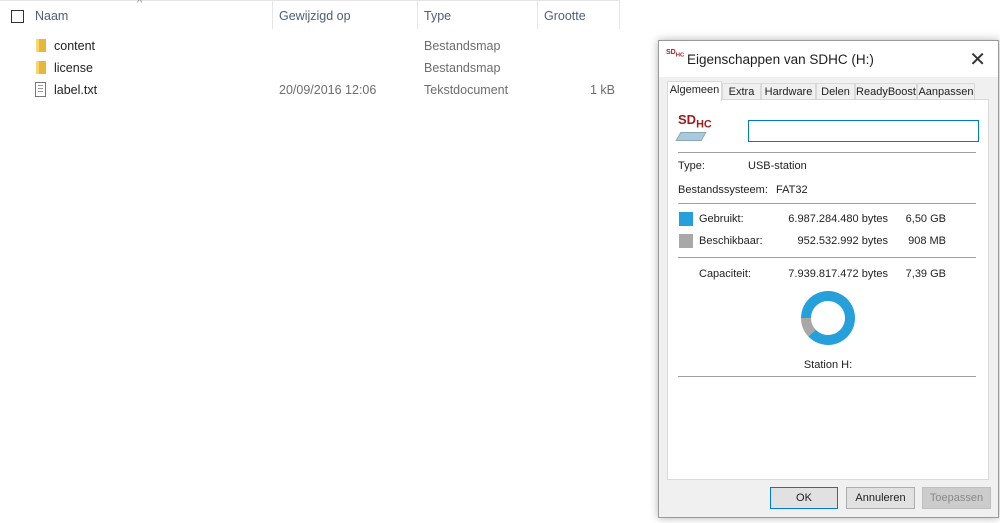  What do you see at coordinates (76, 90) in the screenshot?
I see `file-name: label.txt` at bounding box center [76, 90].